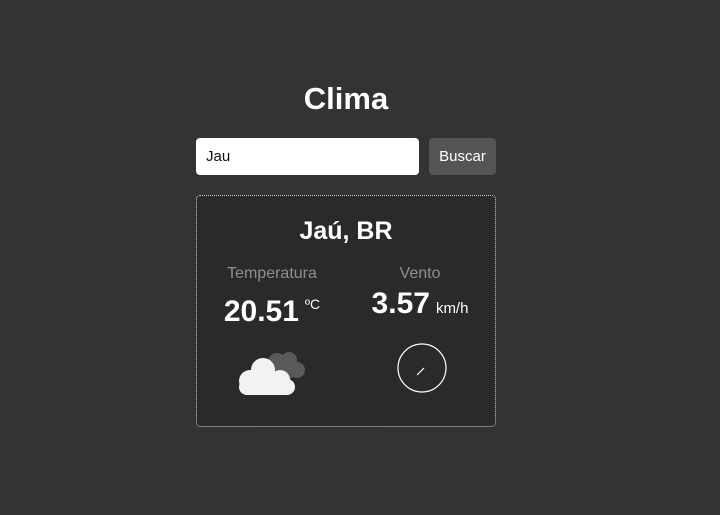 The image size is (720, 515). I want to click on city-search-input, so click(307, 156).